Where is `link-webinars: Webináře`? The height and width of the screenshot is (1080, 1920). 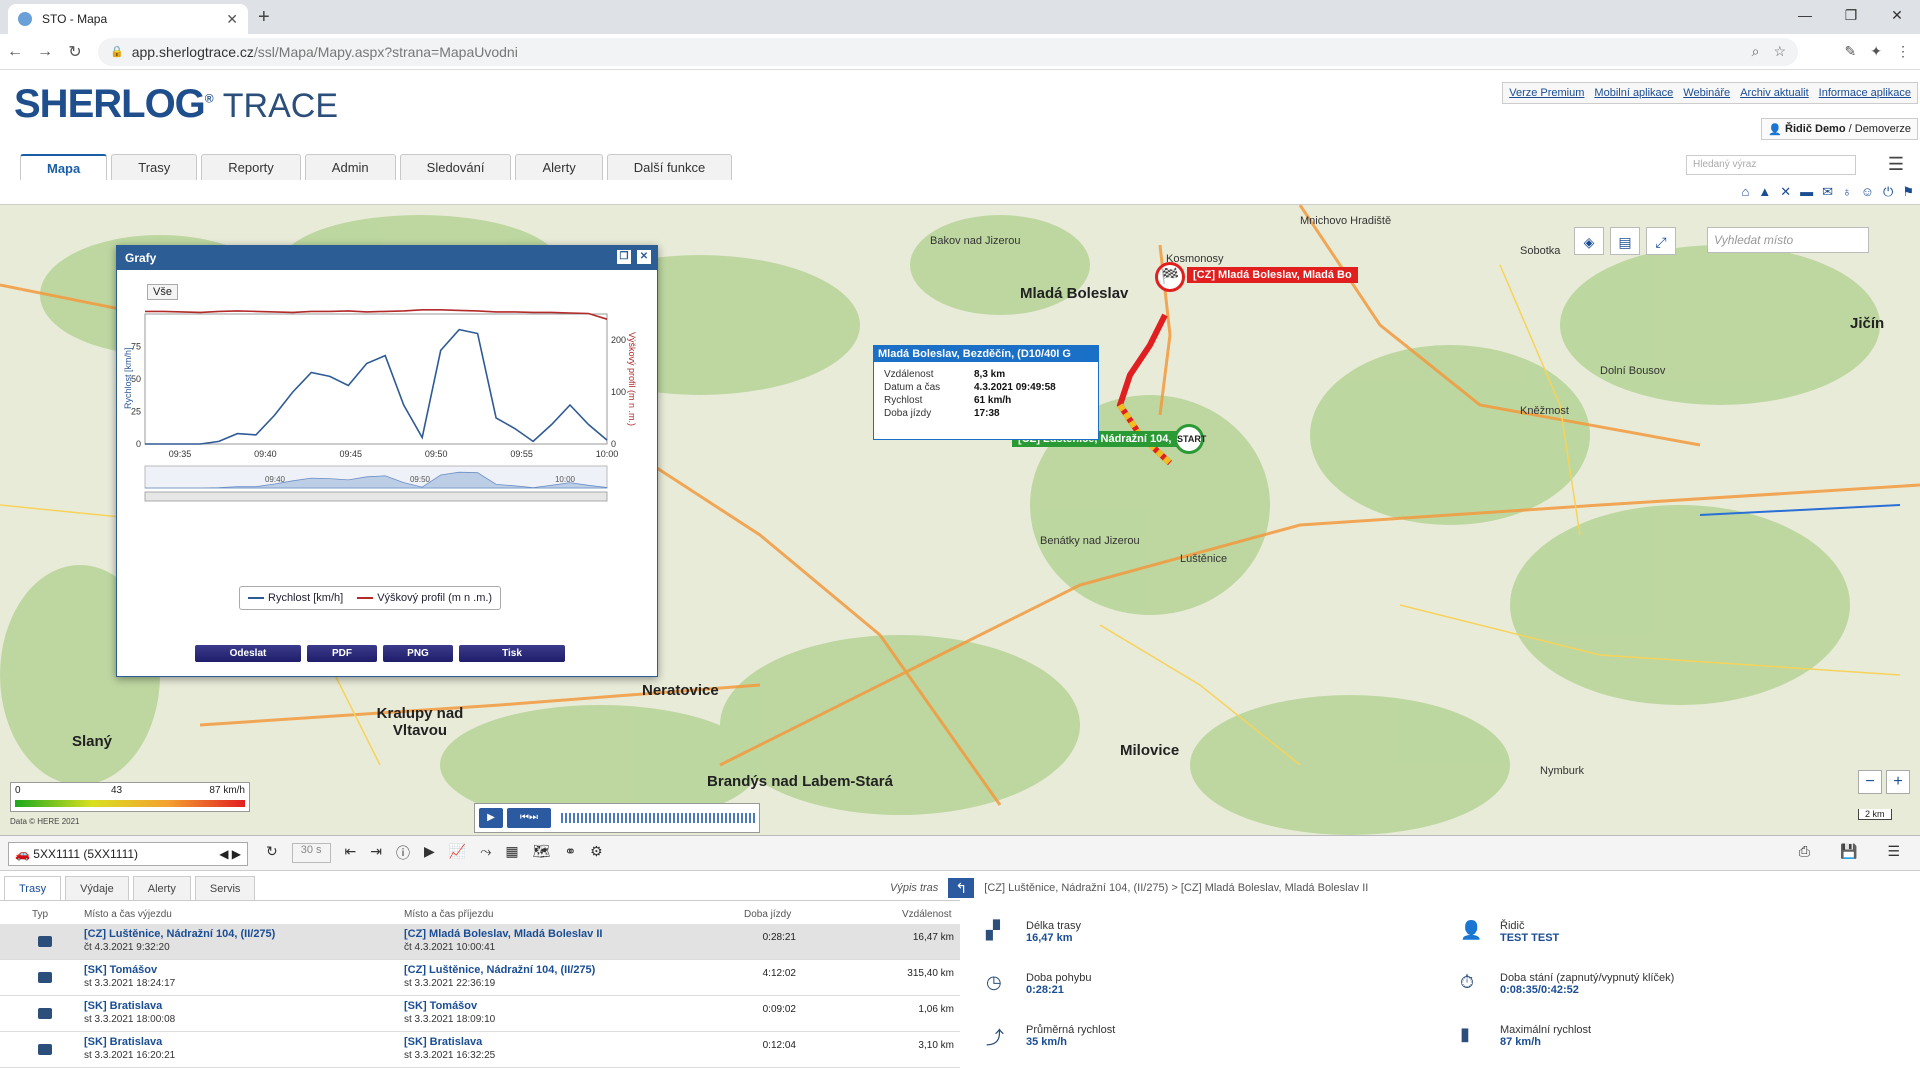
link-webinars: Webináře is located at coordinates (1706, 93).